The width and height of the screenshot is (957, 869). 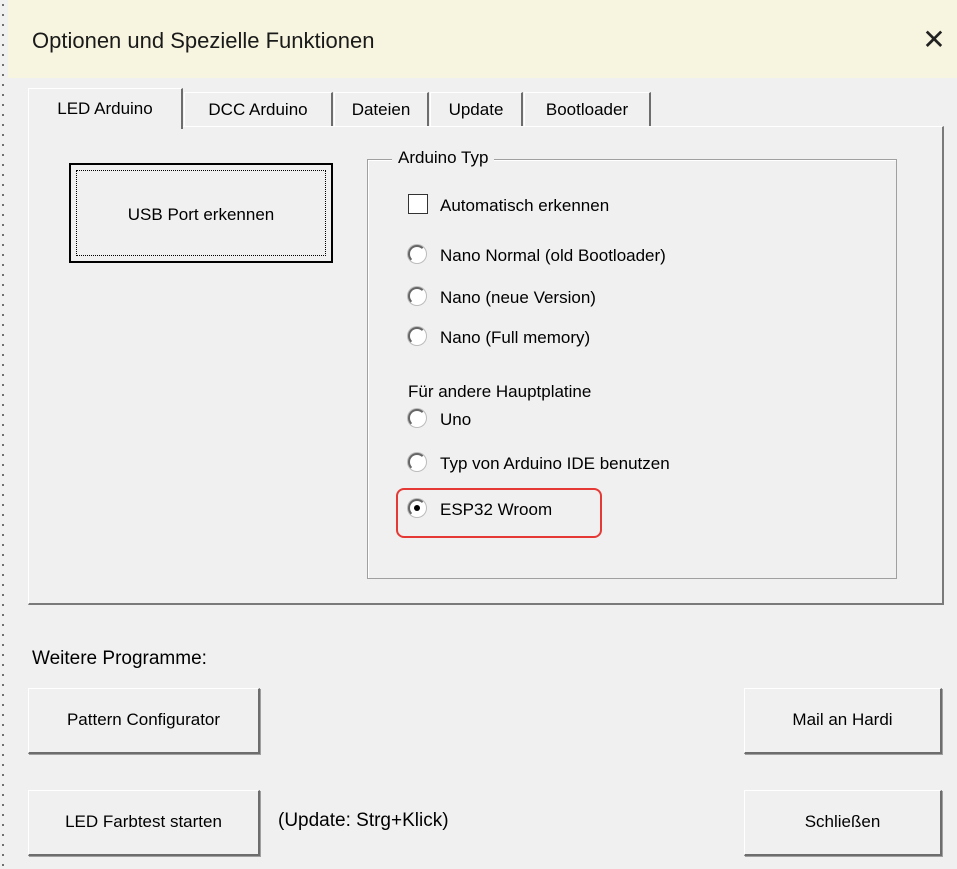 I want to click on tab-update: Update, so click(x=476, y=109).